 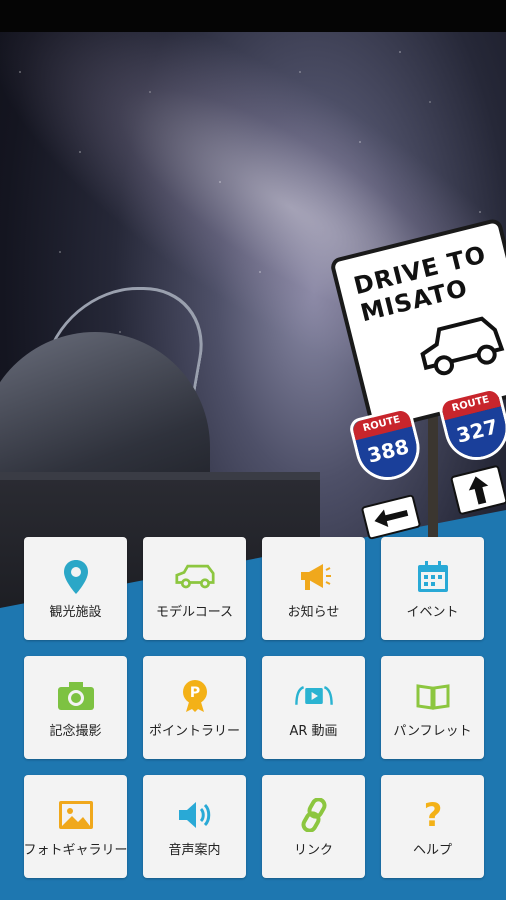 I want to click on camera-icon, so click(x=76, y=696).